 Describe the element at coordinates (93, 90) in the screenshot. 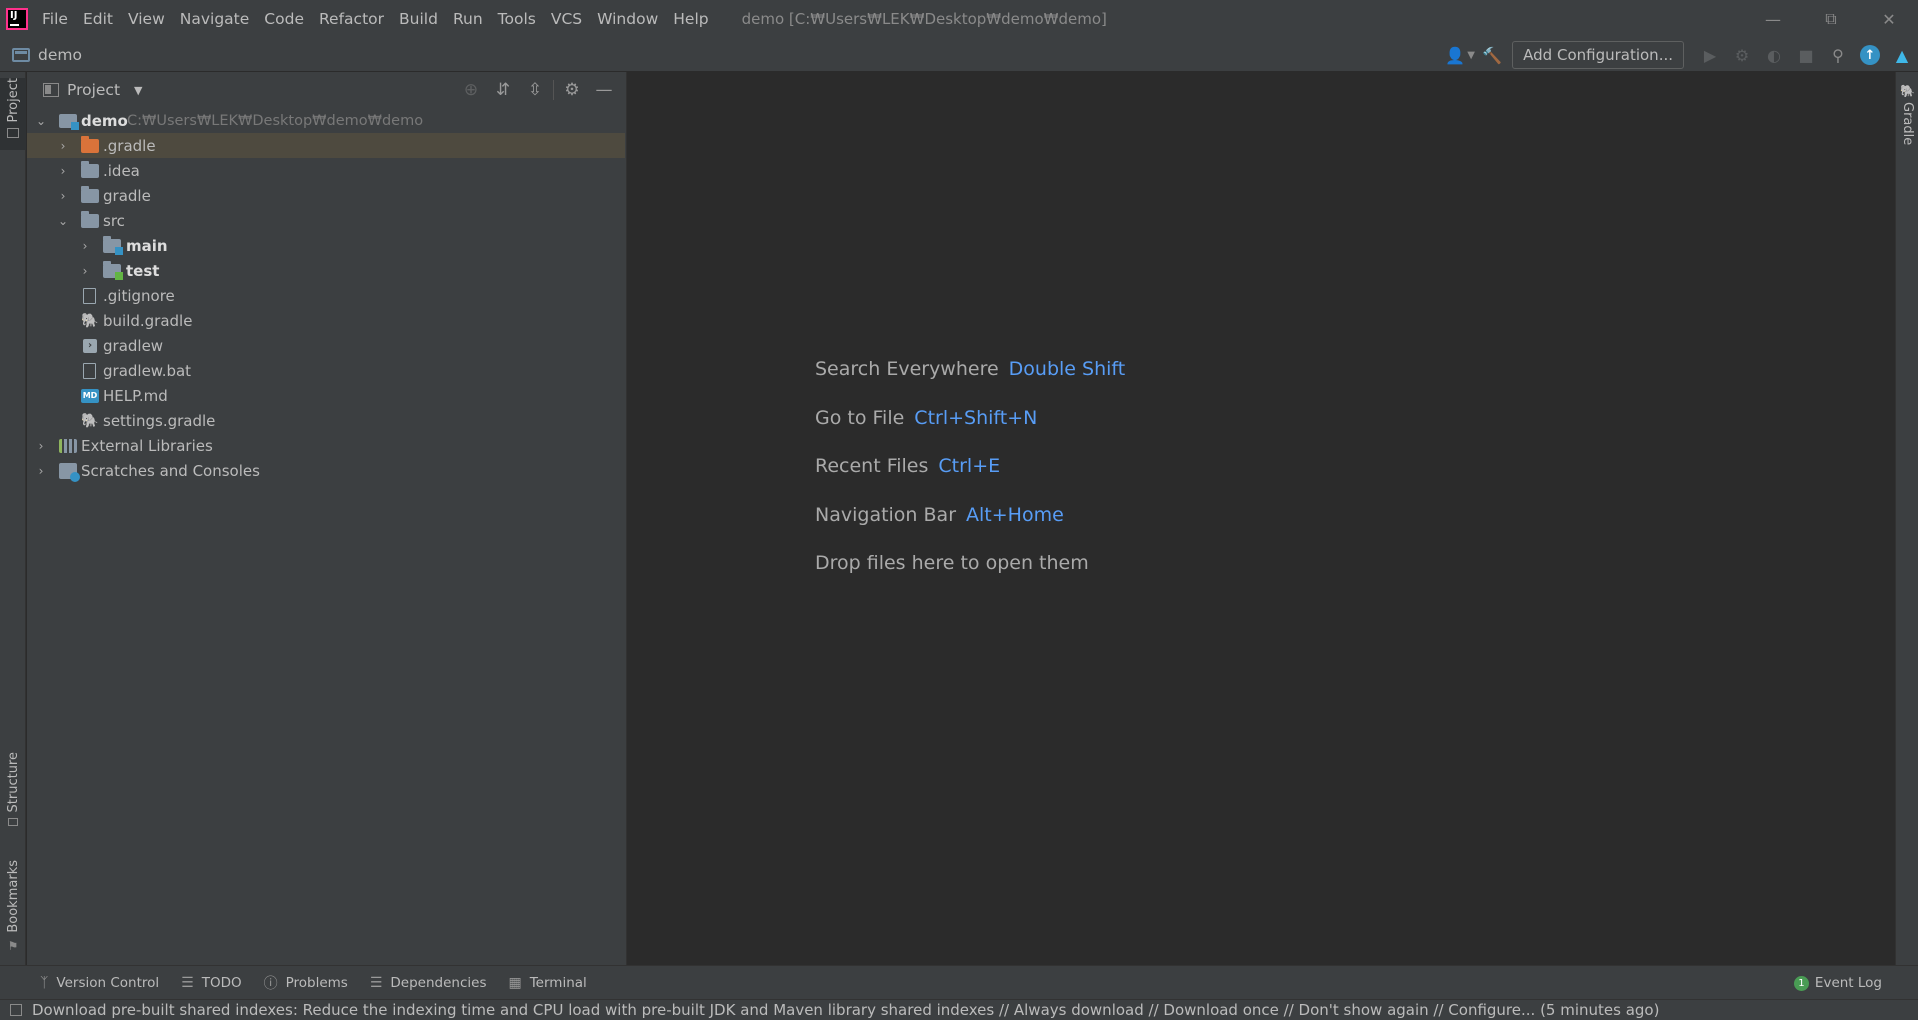

I see `project-panel-title: Project` at that location.